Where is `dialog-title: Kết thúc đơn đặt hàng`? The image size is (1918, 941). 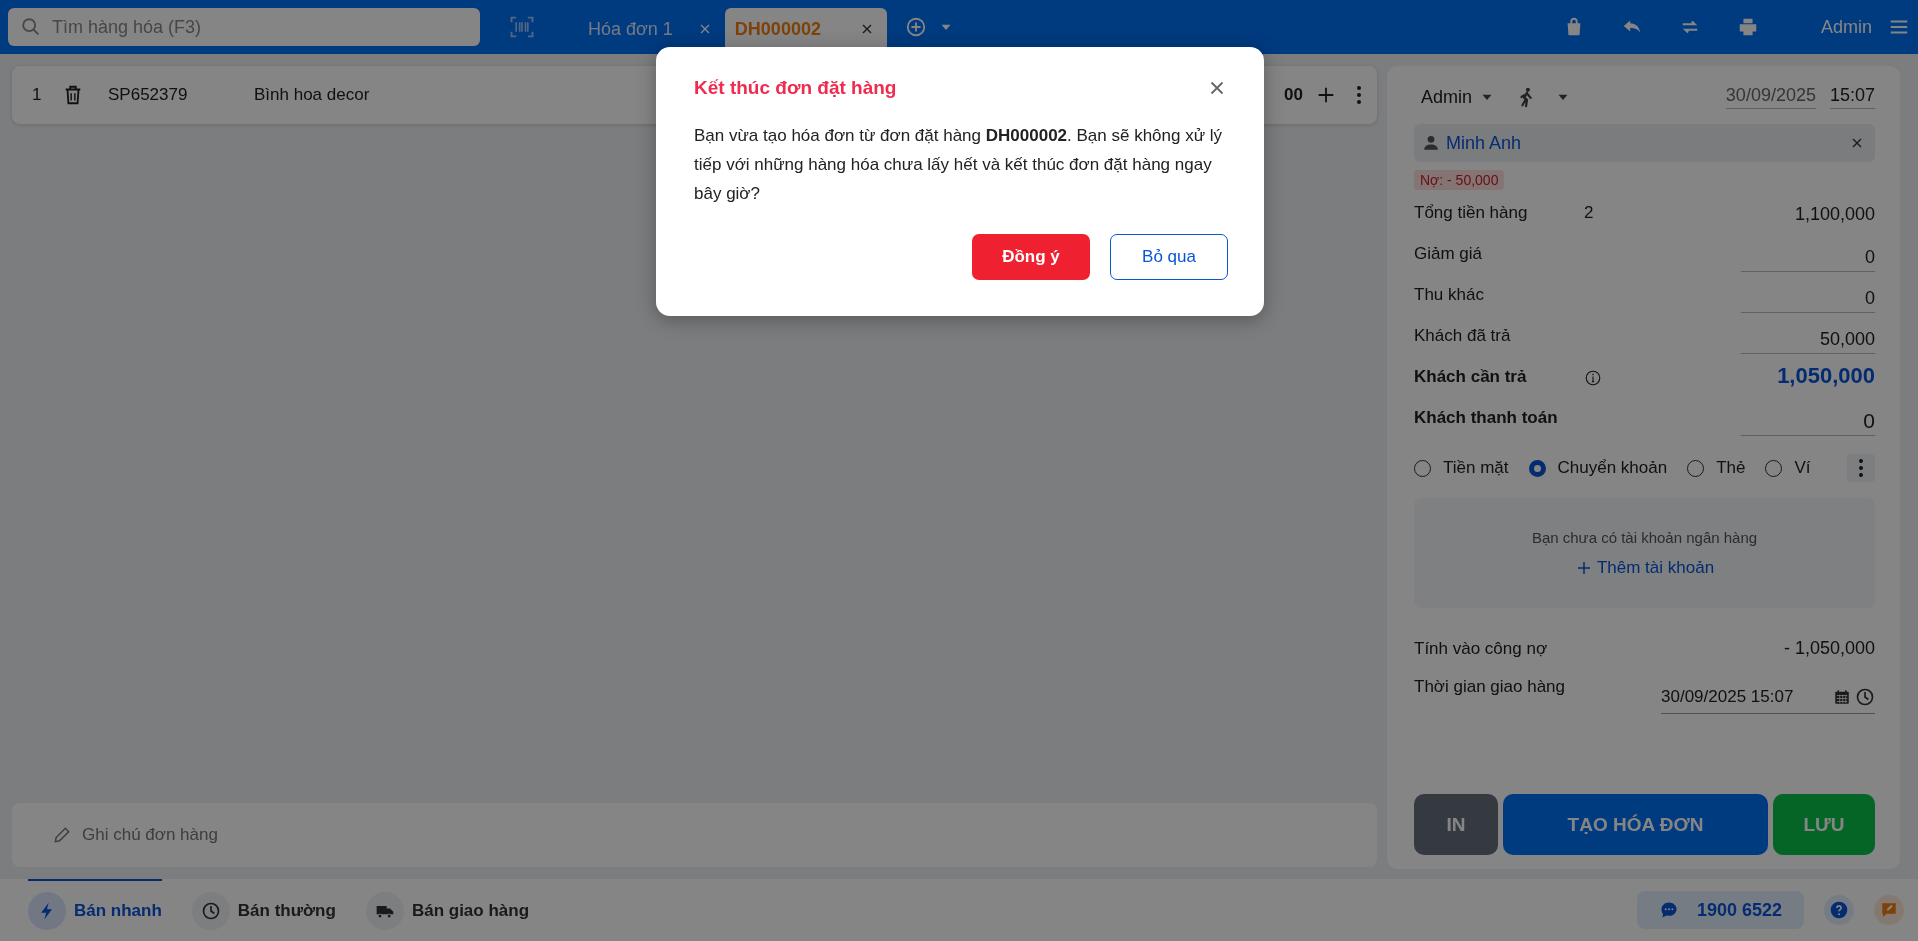
dialog-title: Kết thúc đơn đặt hàng is located at coordinates (796, 88).